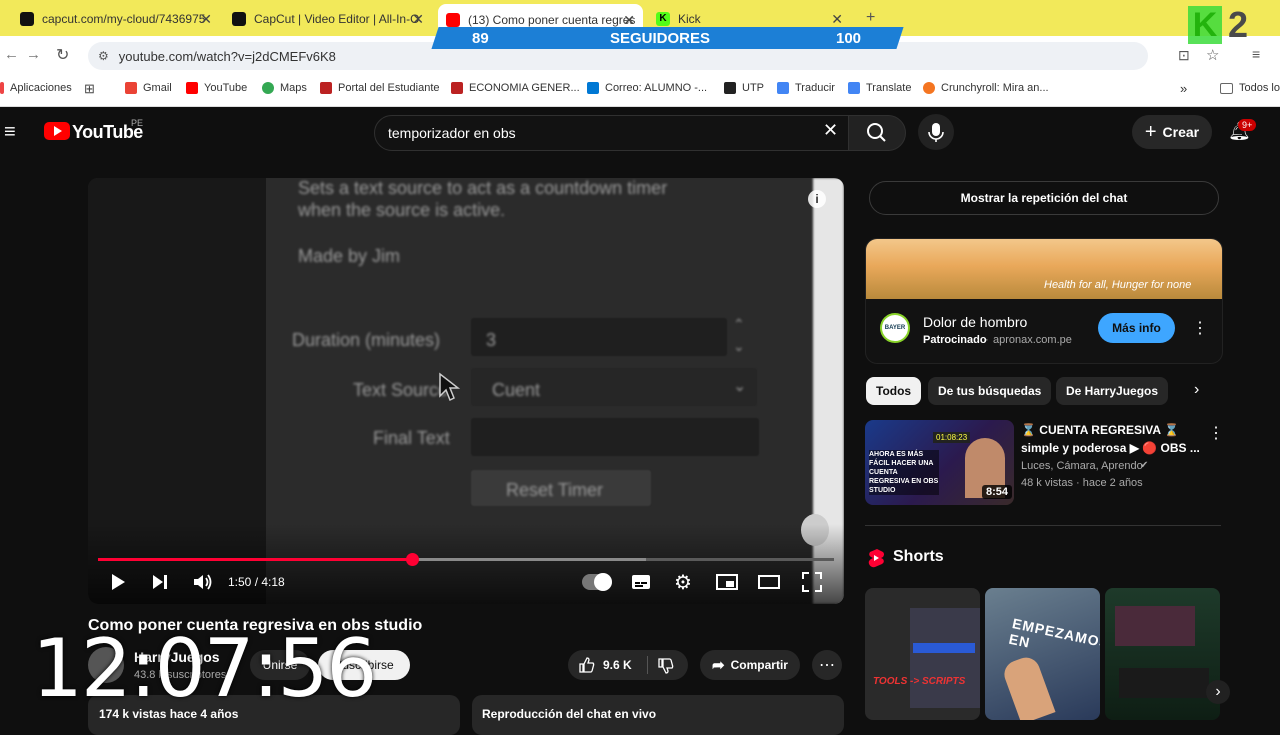 The image size is (1280, 735). What do you see at coordinates (1164, 683) in the screenshot?
I see `short3-panel` at bounding box center [1164, 683].